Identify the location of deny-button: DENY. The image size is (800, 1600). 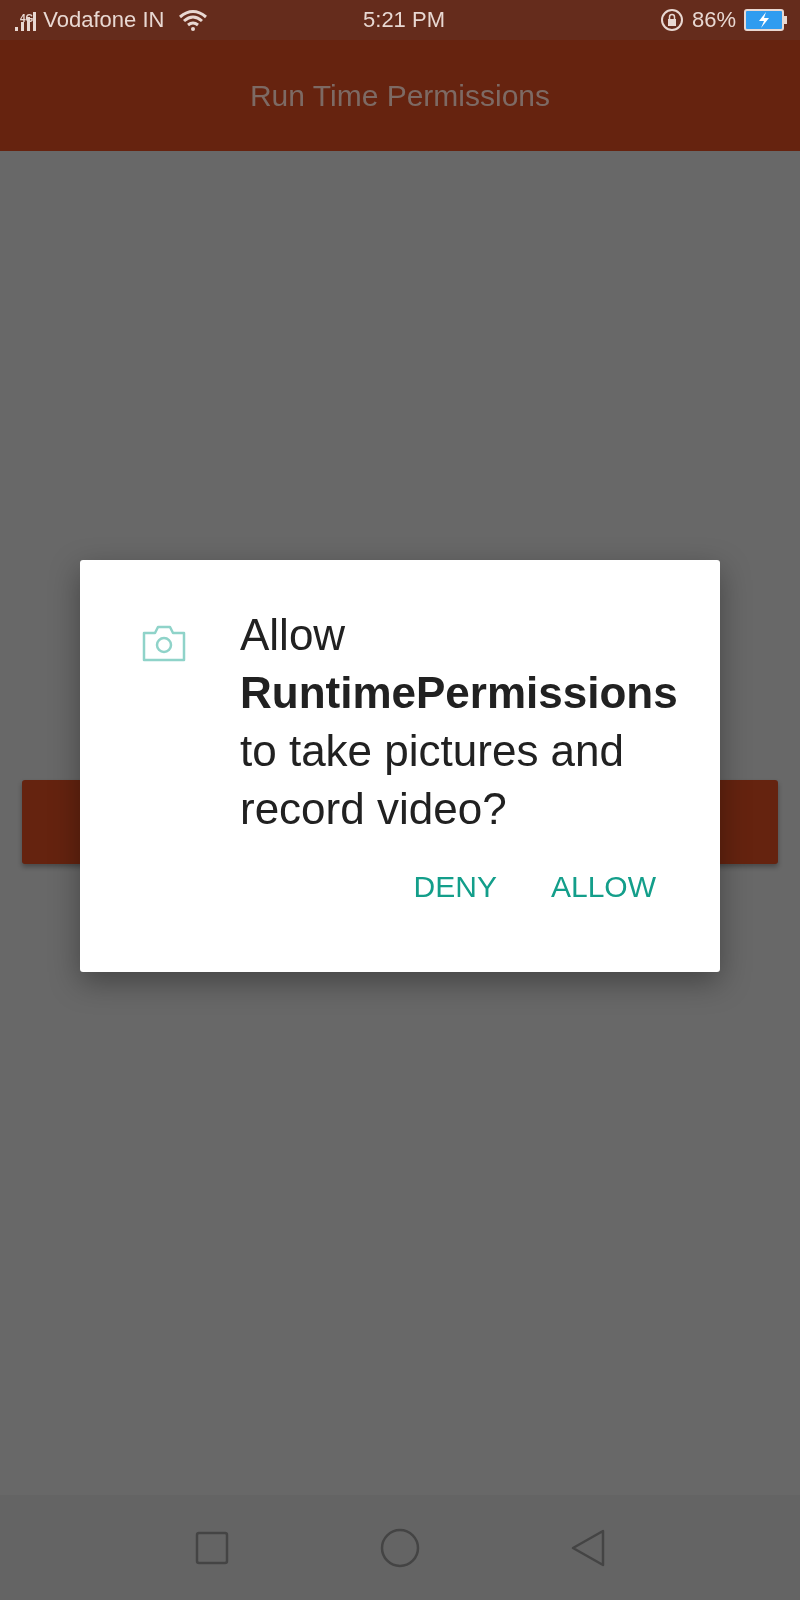
(455, 887).